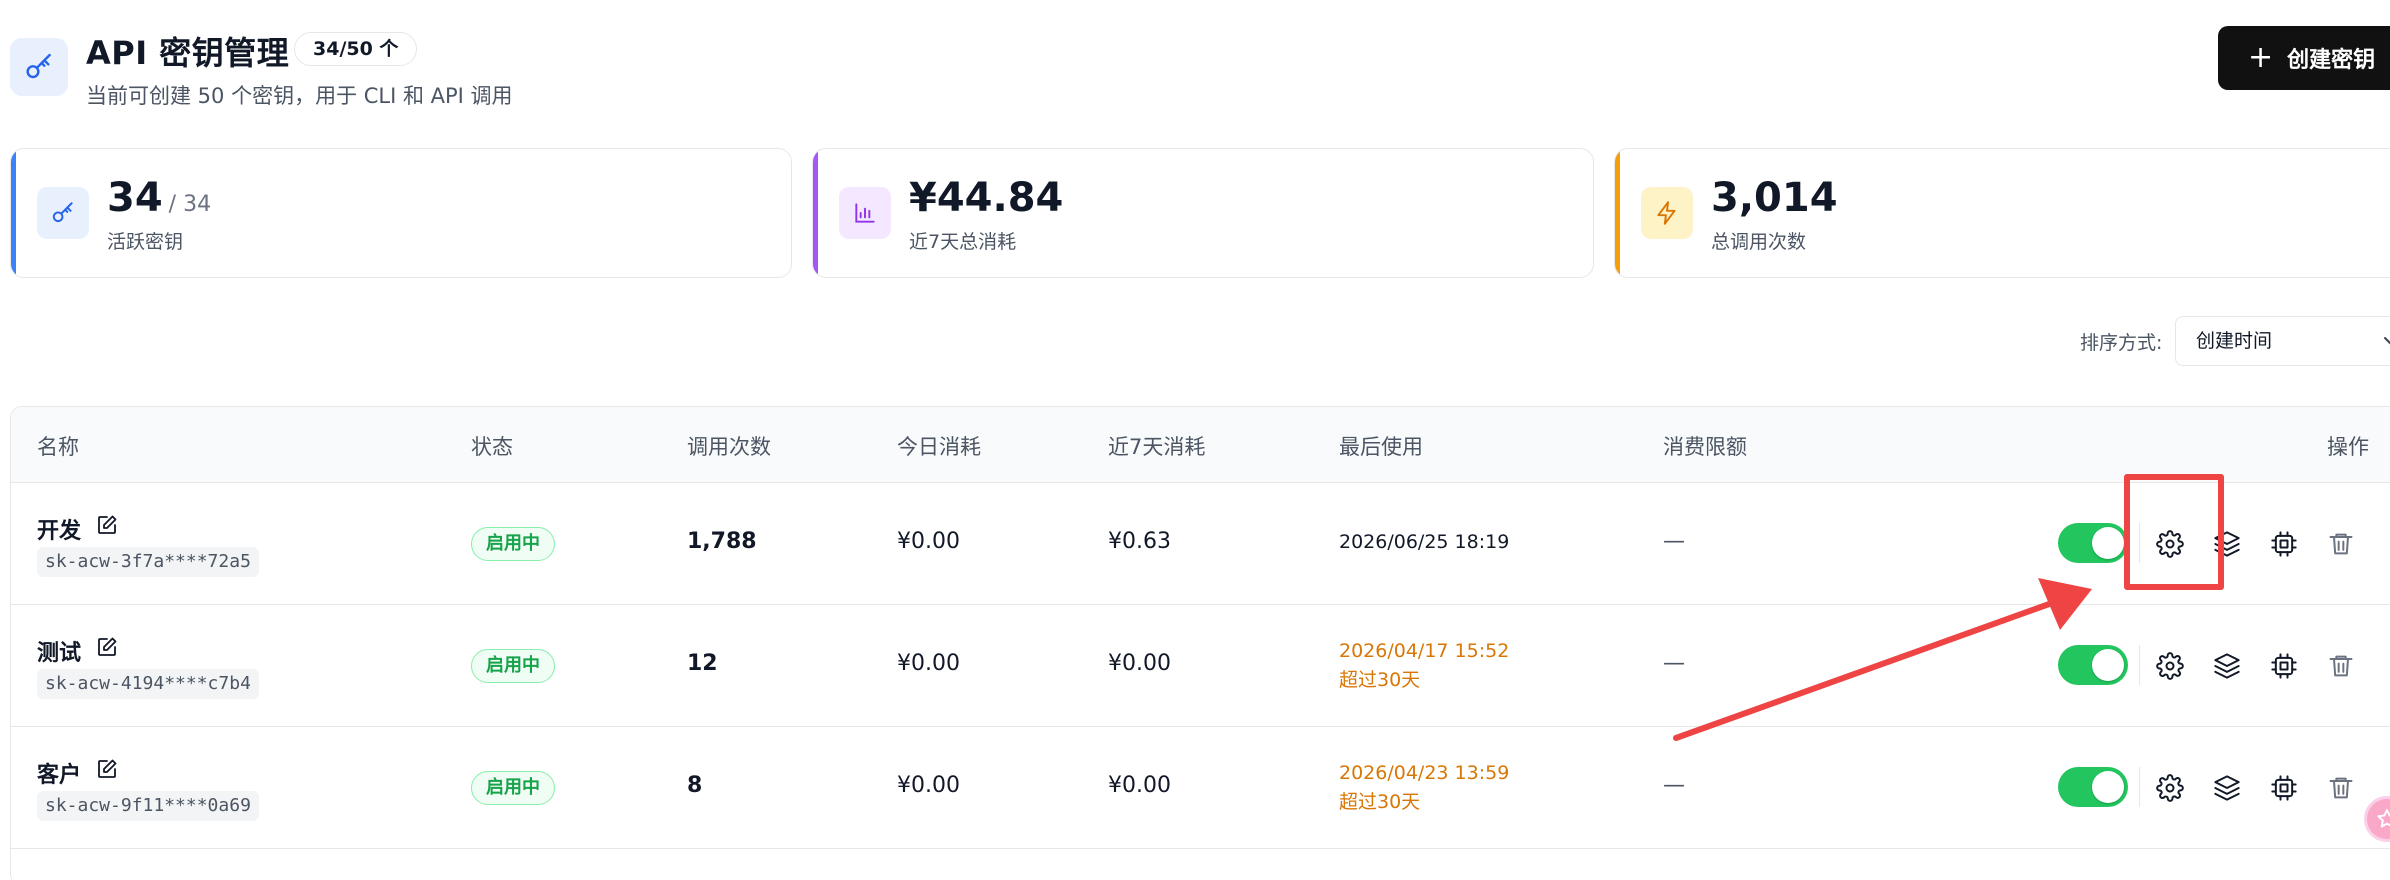 The image size is (2390, 880). I want to click on annotation-arrow, so click(1882, 659).